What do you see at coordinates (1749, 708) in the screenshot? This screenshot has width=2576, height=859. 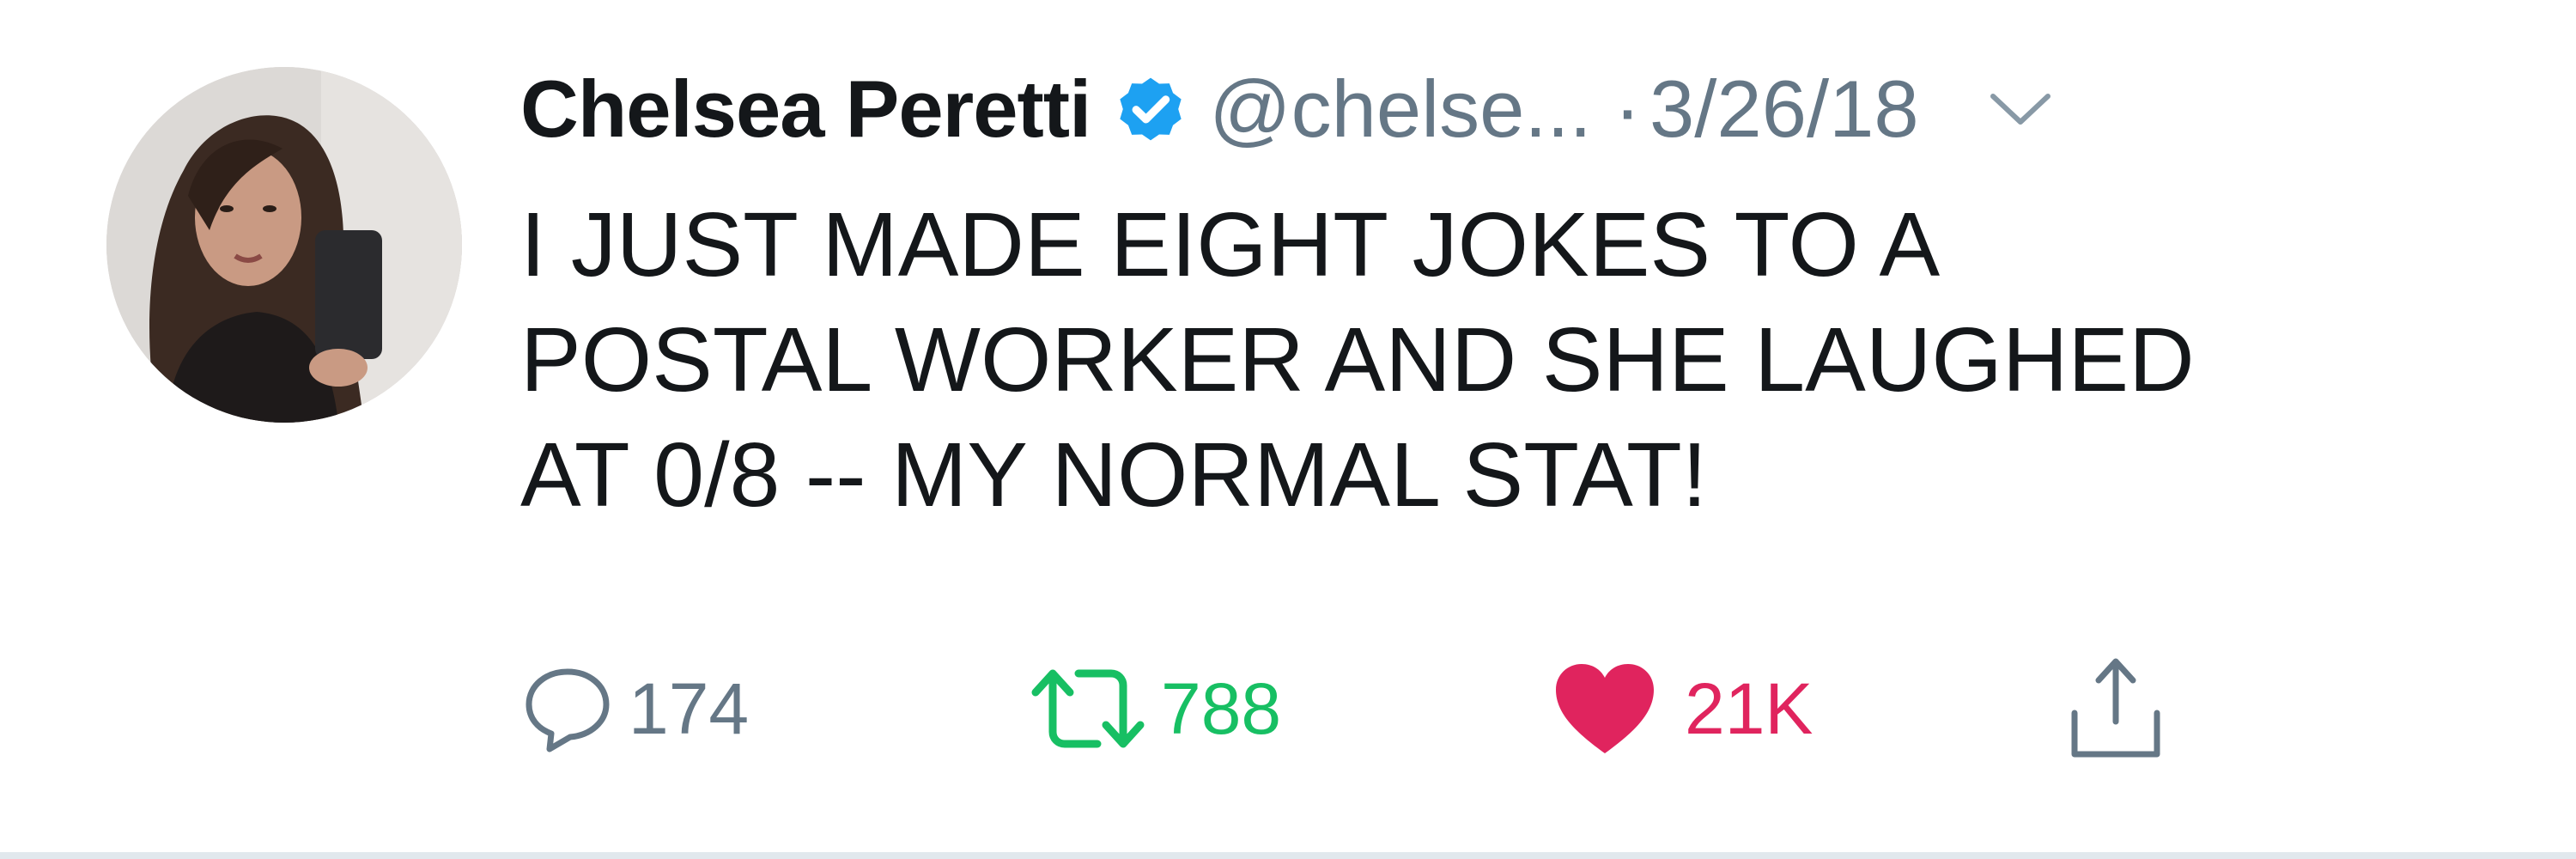 I see `like-count: 21K` at bounding box center [1749, 708].